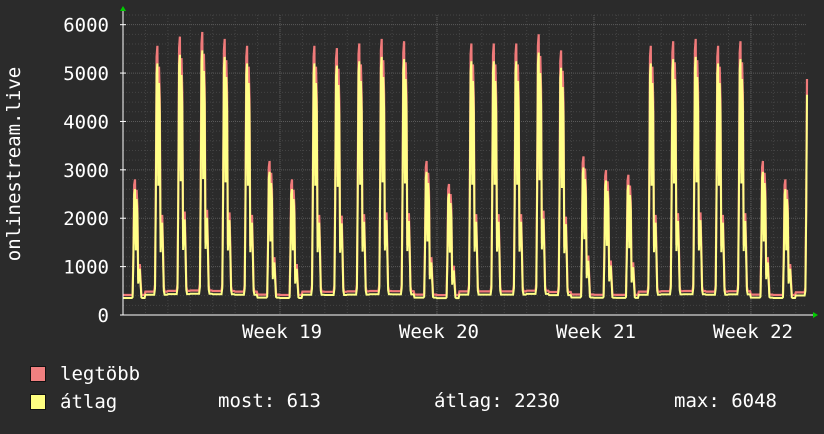  What do you see at coordinates (596, 332) in the screenshot?
I see `x-tick-label: Week 21` at bounding box center [596, 332].